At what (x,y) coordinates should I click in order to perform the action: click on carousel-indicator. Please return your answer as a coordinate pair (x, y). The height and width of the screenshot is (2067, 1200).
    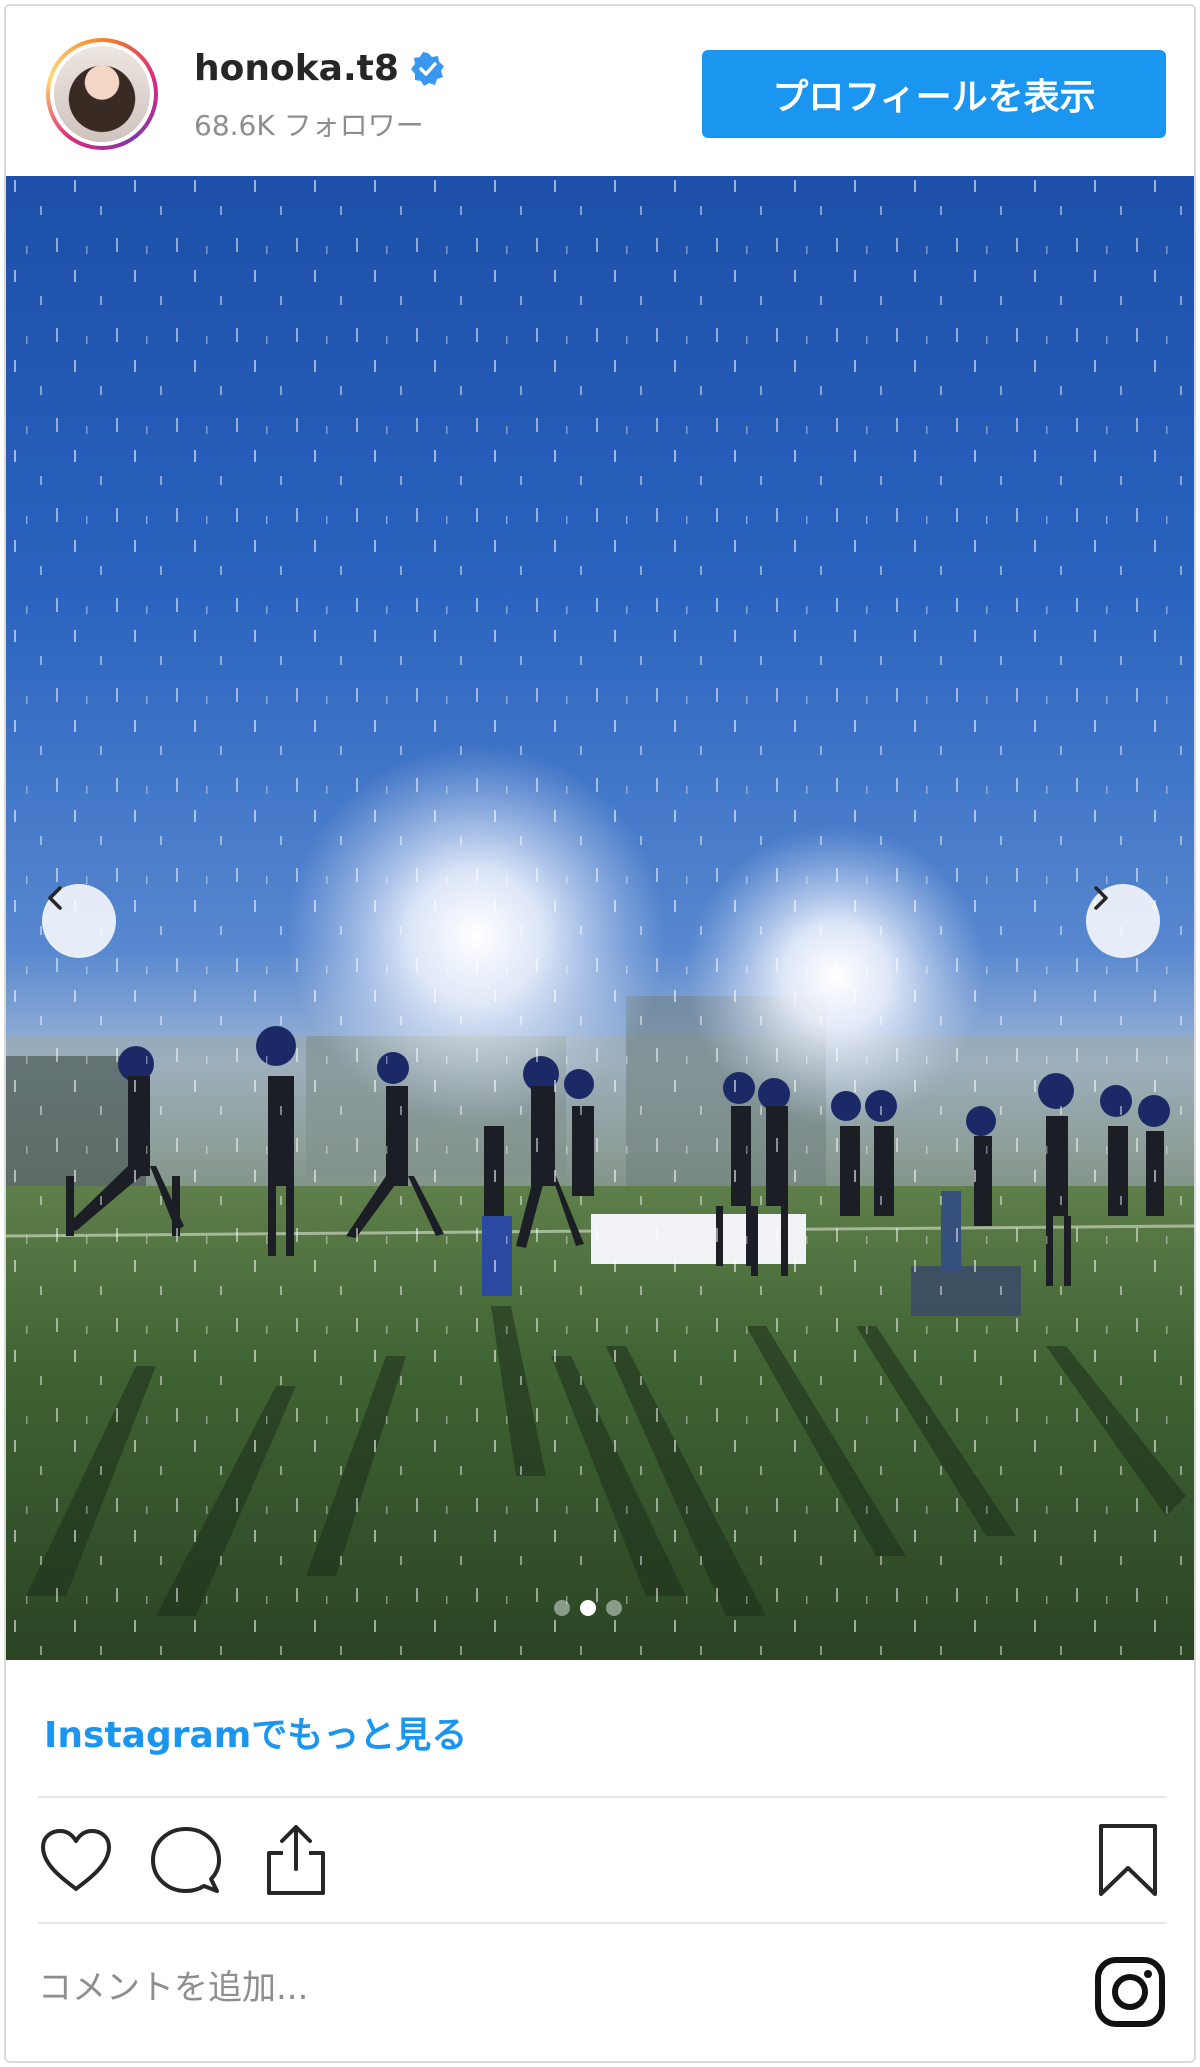
    Looking at the image, I should click on (588, 1608).